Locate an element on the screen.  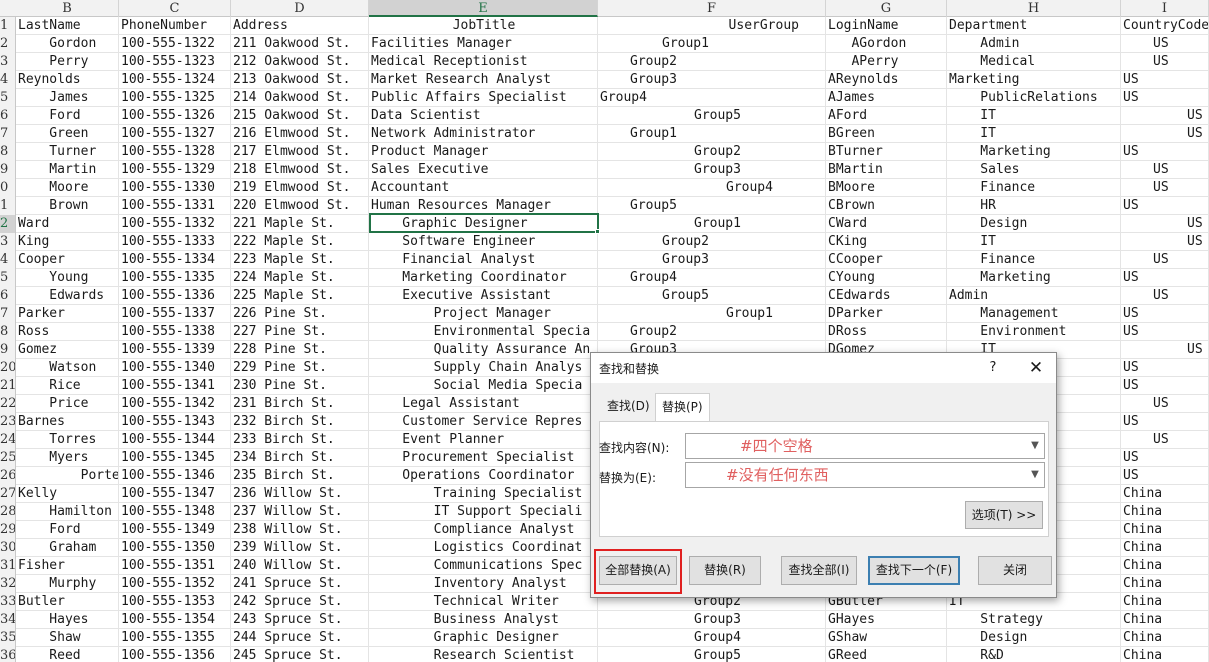
cell: 231 Birch St. is located at coordinates (300, 404).